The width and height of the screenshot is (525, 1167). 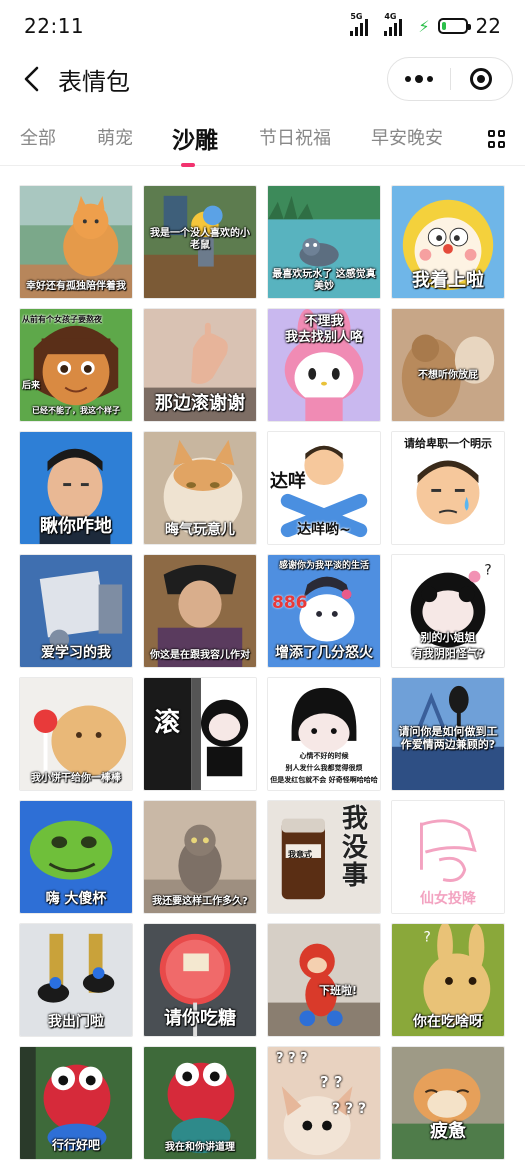 What do you see at coordinates (324, 779) in the screenshot?
I see `sticker-caption: 但是发红包就不会 好奇怪啊哈哈哈` at bounding box center [324, 779].